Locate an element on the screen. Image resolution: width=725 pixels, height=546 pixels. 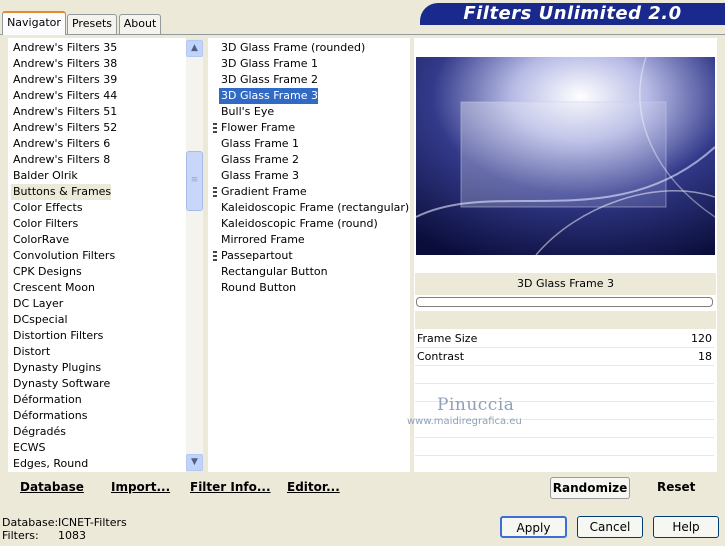
app-title: Filters Unlimited 2.0 is located at coordinates (572, 13).